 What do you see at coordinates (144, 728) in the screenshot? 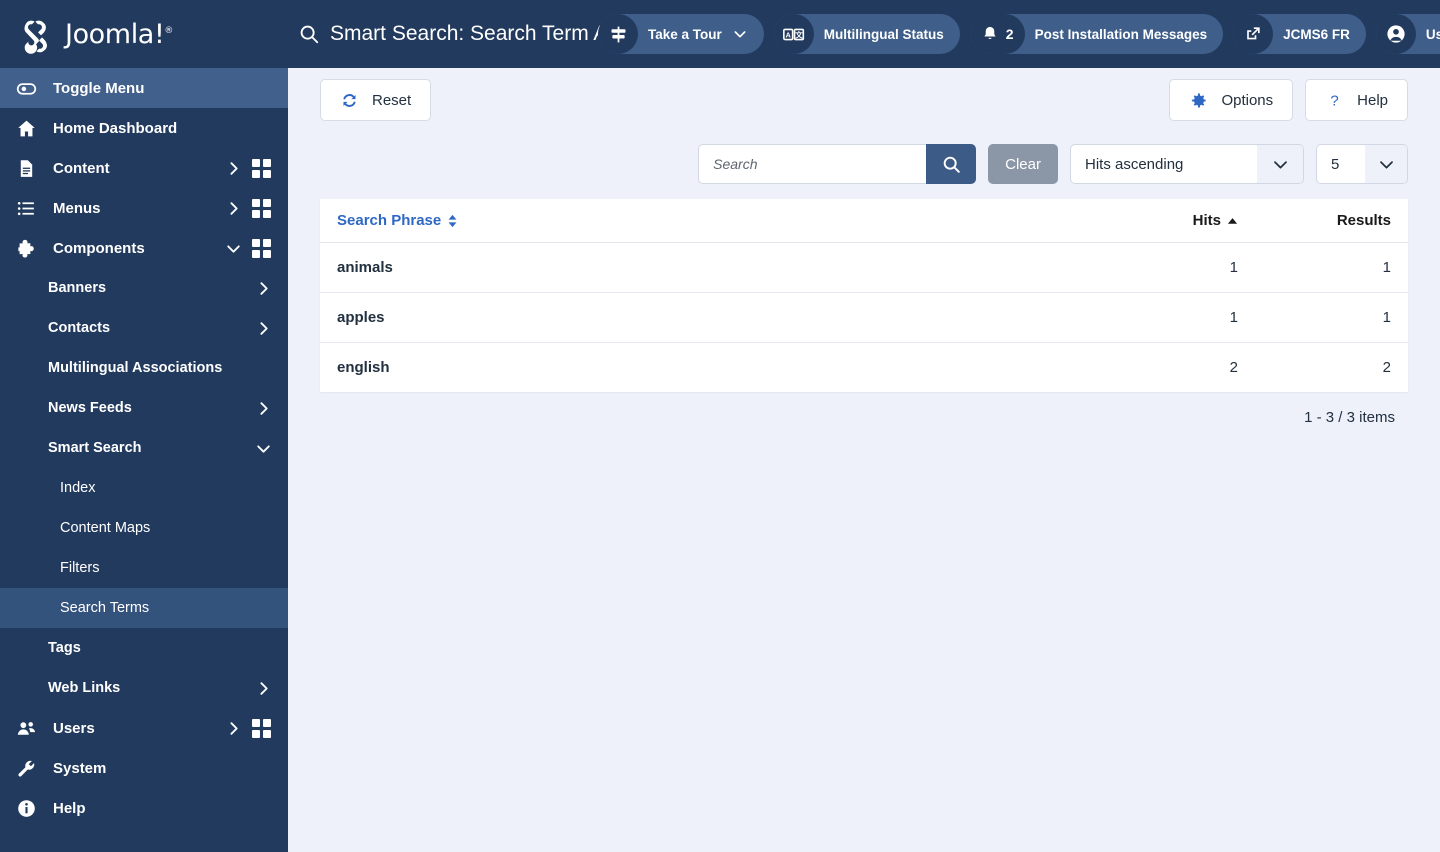
I see `sidebar-item-users: Users` at bounding box center [144, 728].